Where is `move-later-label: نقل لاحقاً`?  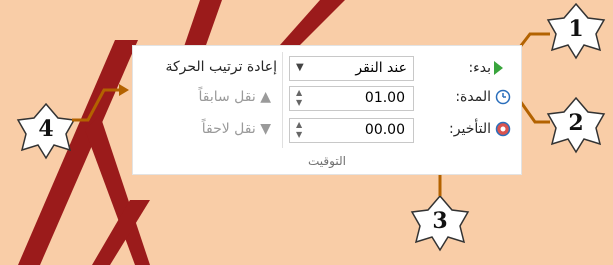
move-later-label: نقل لاحقاً is located at coordinates (228, 129).